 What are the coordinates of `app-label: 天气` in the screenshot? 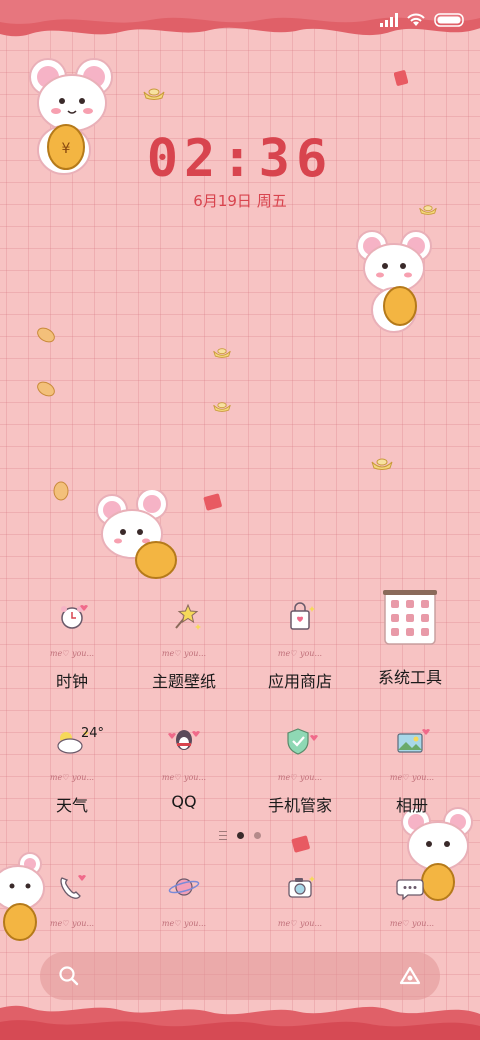 It's located at (71, 805).